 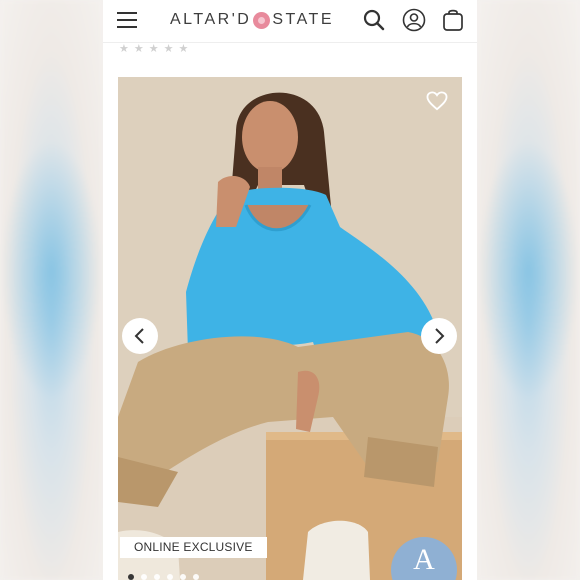 What do you see at coordinates (127, 20) in the screenshot?
I see `menu-icon` at bounding box center [127, 20].